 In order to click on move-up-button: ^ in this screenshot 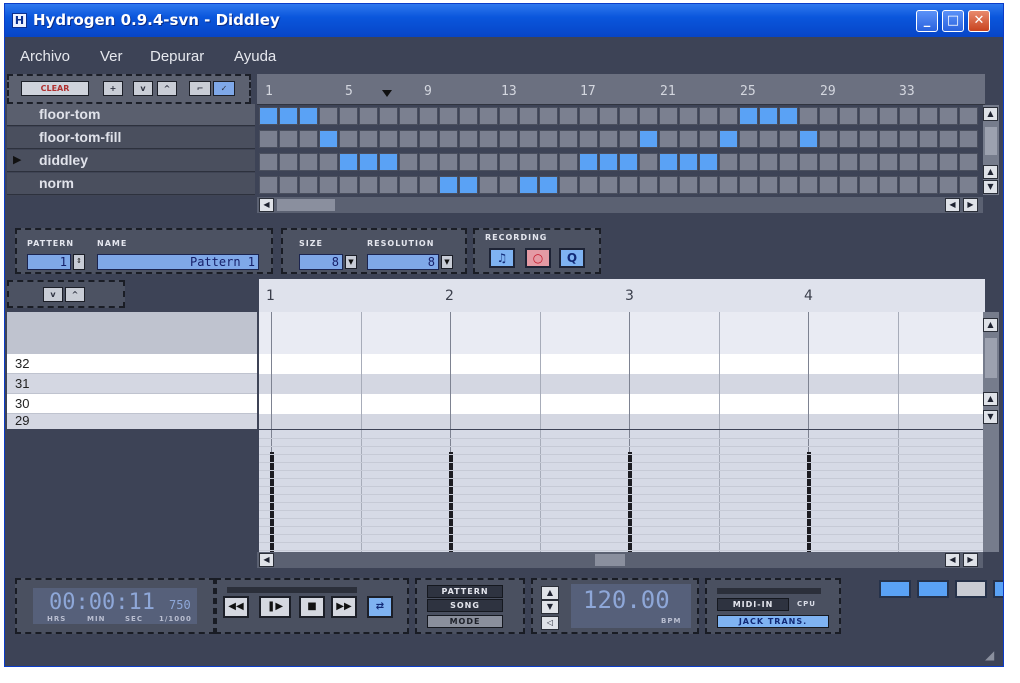, I will do `click(167, 88)`.